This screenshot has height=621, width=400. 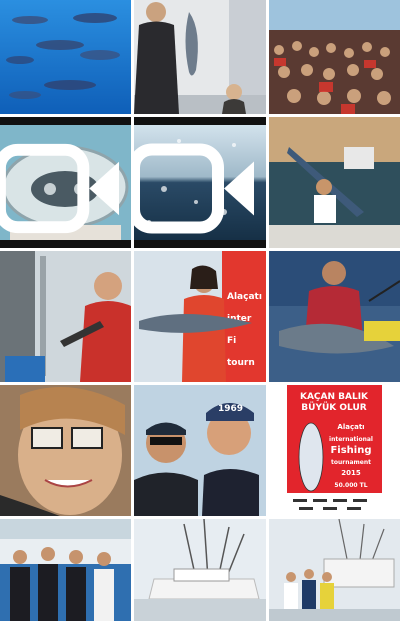 I want to click on poster-headline-1: KAÇAN BALIK, so click(x=334, y=397).